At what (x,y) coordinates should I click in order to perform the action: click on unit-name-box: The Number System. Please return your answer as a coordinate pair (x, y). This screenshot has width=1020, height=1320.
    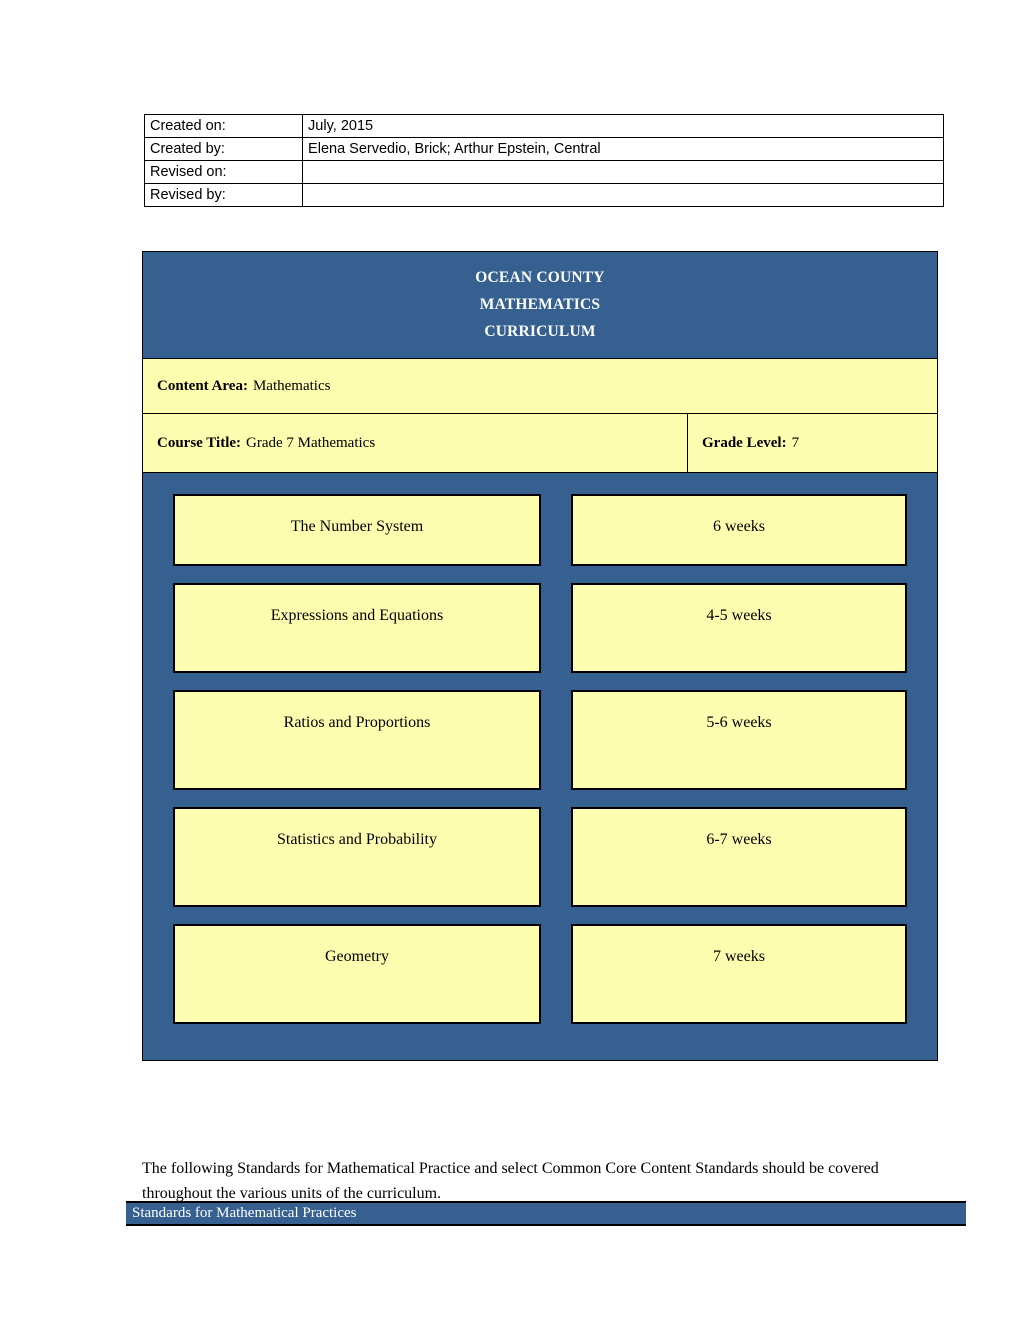
    Looking at the image, I should click on (357, 530).